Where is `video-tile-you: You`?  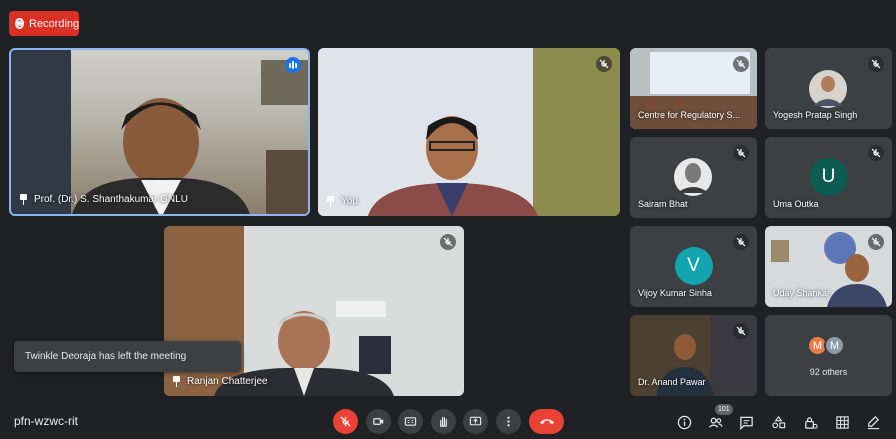
video-tile-you: You is located at coordinates (469, 132).